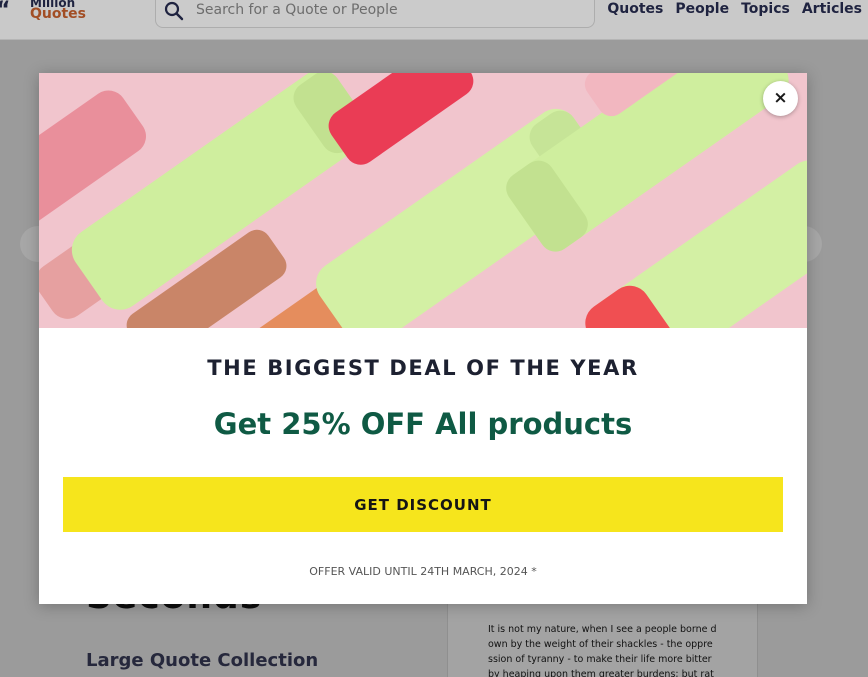  I want to click on search-icon, so click(174, 11).